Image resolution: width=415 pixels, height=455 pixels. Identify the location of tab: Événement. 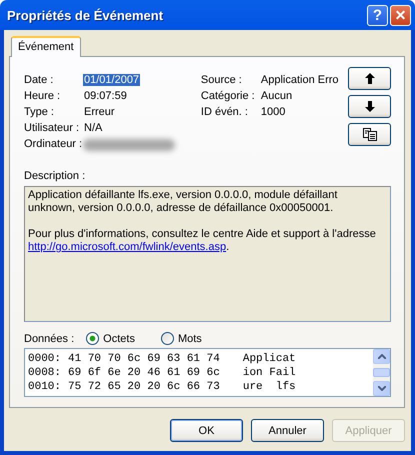
(46, 46).